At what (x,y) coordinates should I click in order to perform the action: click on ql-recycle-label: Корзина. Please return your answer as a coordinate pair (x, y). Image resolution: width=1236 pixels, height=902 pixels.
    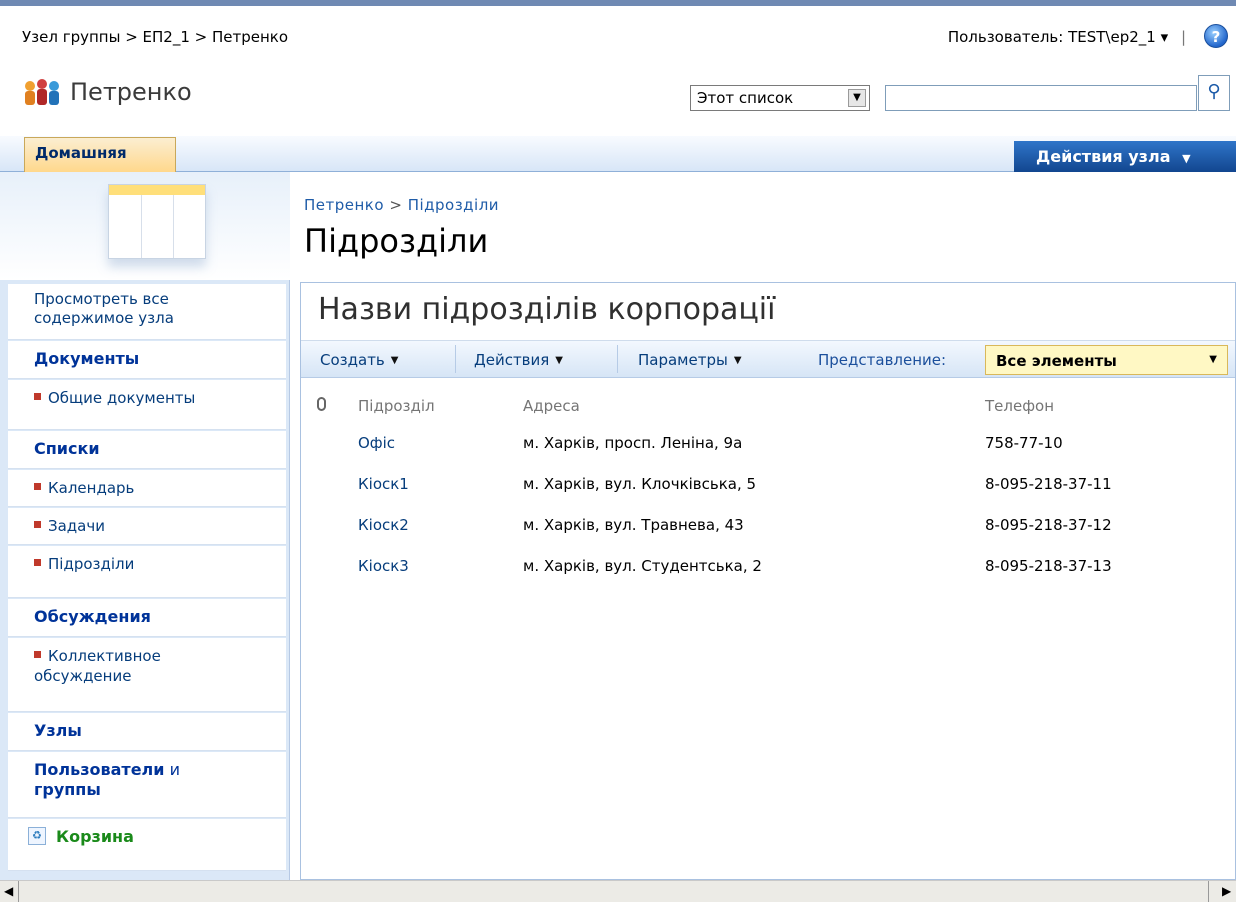
    Looking at the image, I should click on (95, 836).